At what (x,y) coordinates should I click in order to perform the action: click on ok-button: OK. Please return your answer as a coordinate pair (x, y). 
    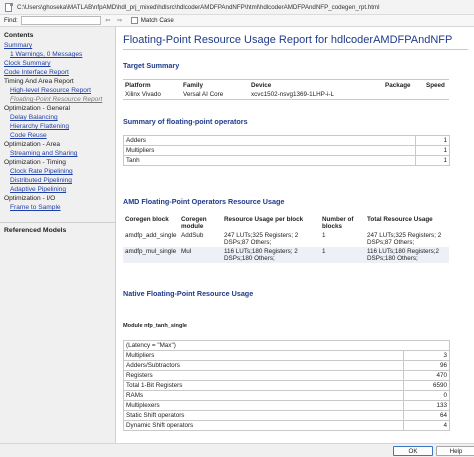
    Looking at the image, I should click on (413, 451).